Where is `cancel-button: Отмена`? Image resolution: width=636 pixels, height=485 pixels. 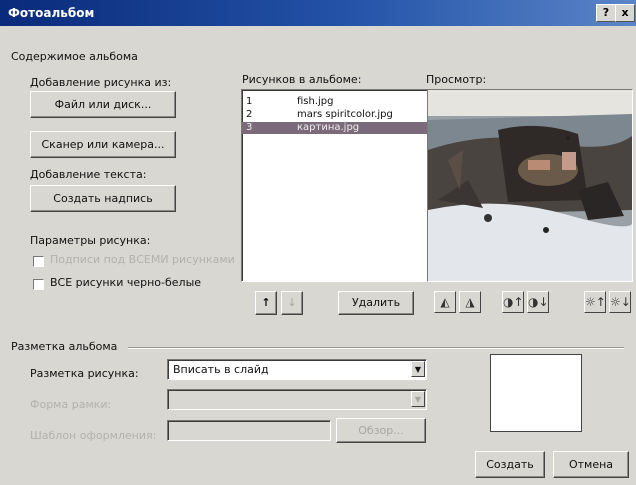 cancel-button: Отмена is located at coordinates (591, 464).